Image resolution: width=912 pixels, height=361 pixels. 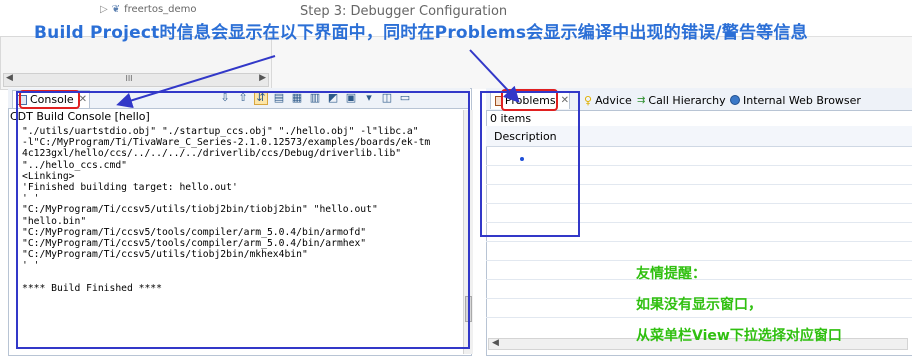 I want to click on arrow-to-problems, so click(x=494, y=76).